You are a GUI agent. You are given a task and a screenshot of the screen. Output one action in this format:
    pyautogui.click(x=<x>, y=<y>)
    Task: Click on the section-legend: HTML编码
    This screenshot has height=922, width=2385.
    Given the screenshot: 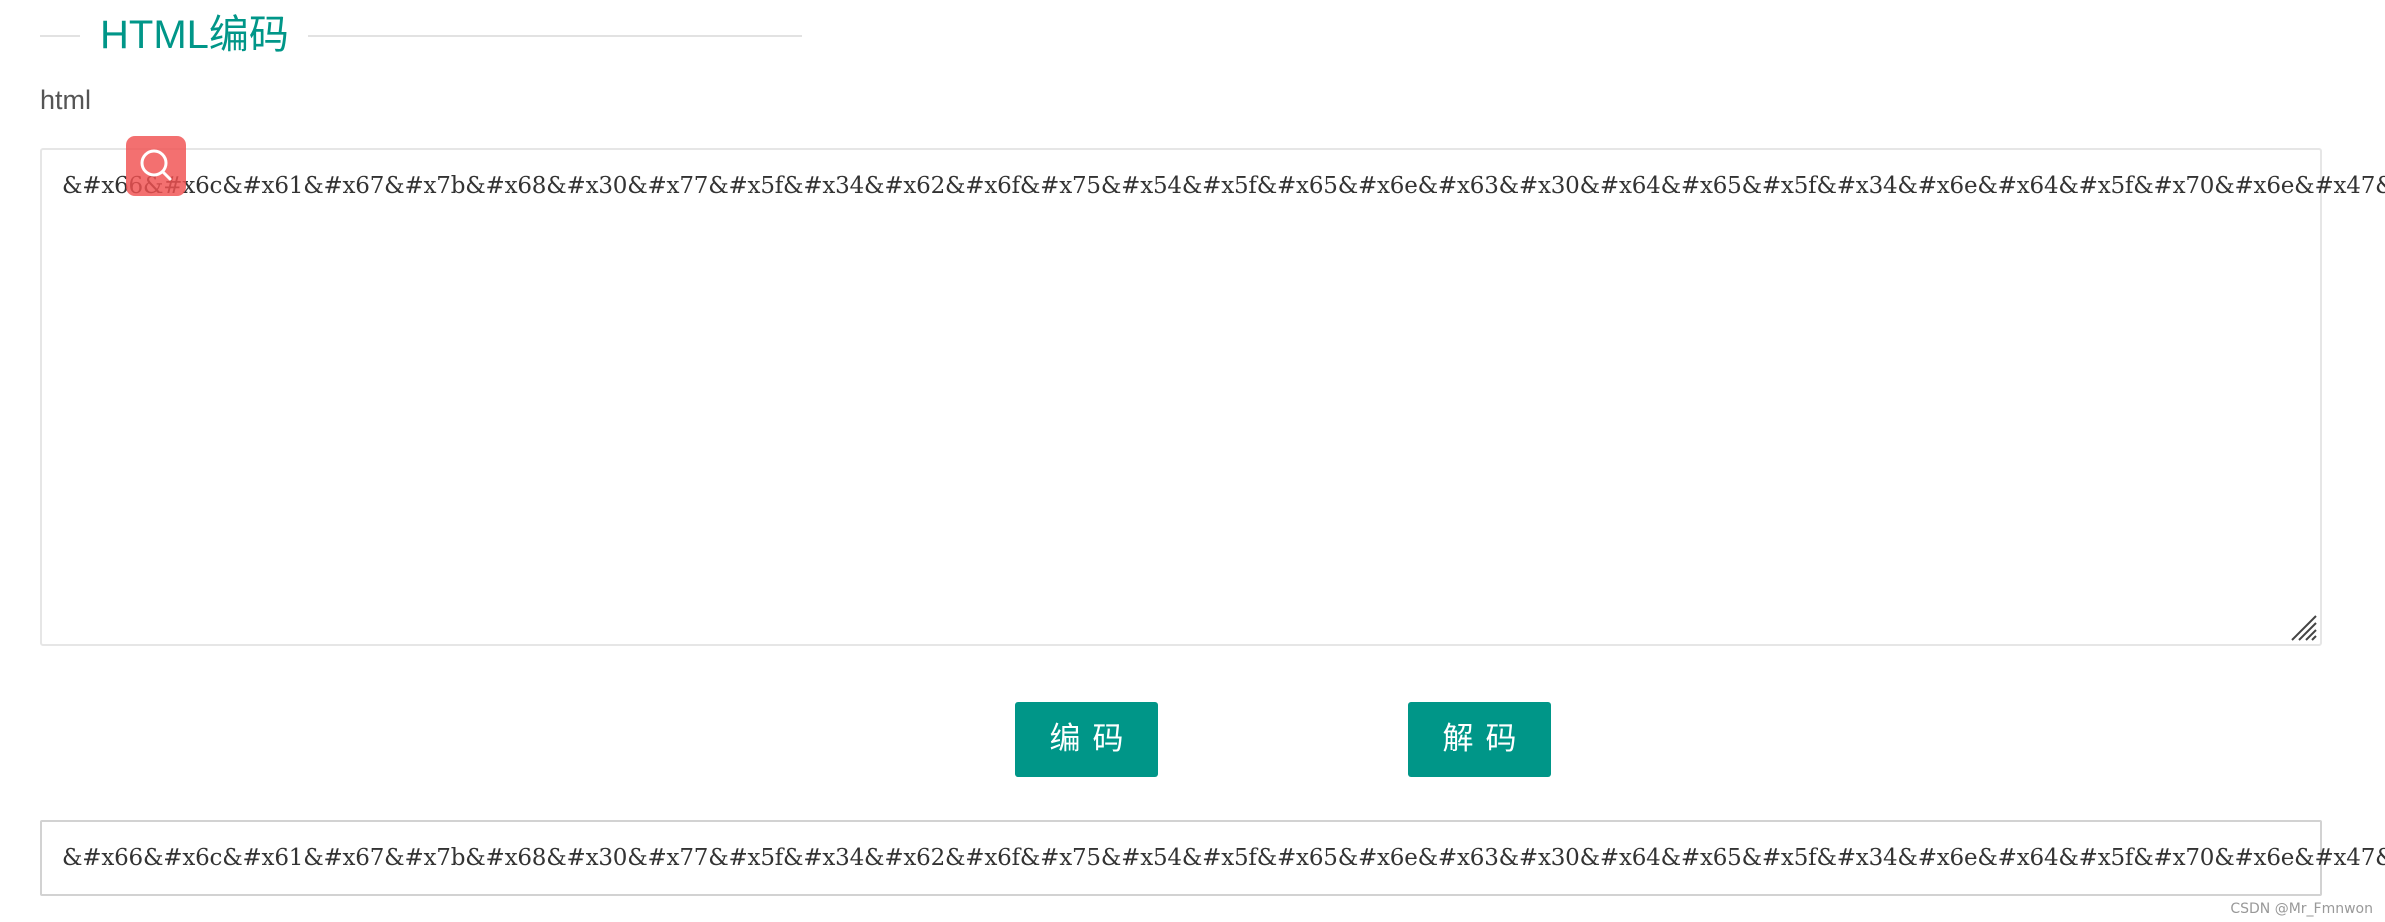 What is the action you would take?
    pyautogui.click(x=421, y=38)
    